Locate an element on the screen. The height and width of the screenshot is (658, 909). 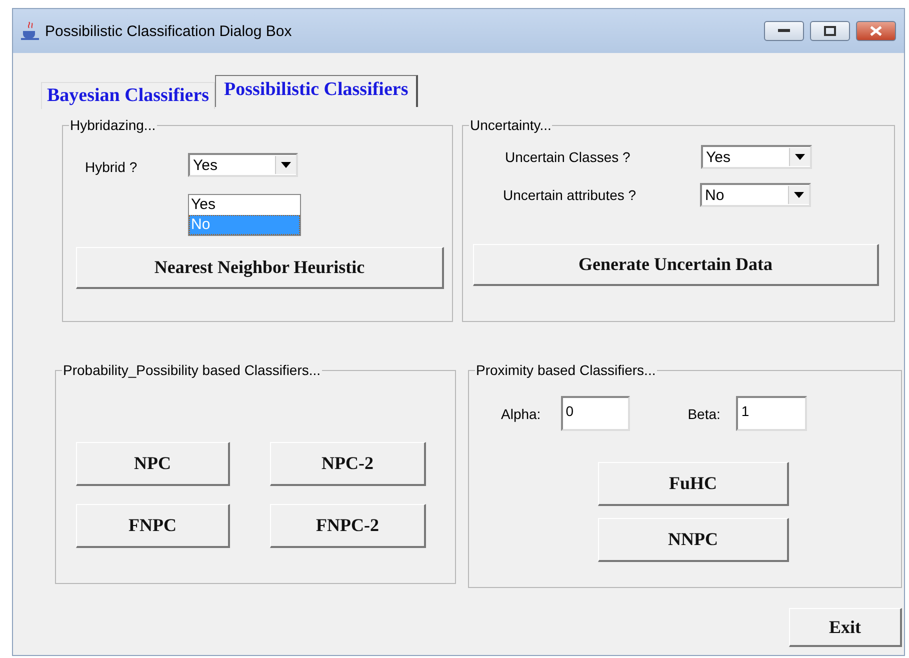
number-field: 1 is located at coordinates (772, 413).